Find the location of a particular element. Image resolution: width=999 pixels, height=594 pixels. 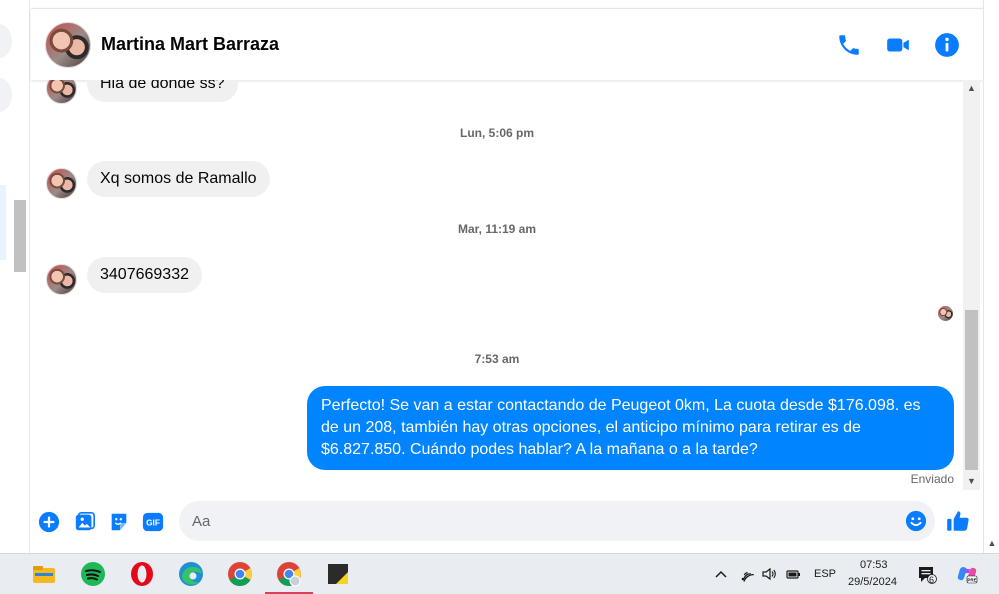

message-input-placeholder: Aa is located at coordinates (201, 521).